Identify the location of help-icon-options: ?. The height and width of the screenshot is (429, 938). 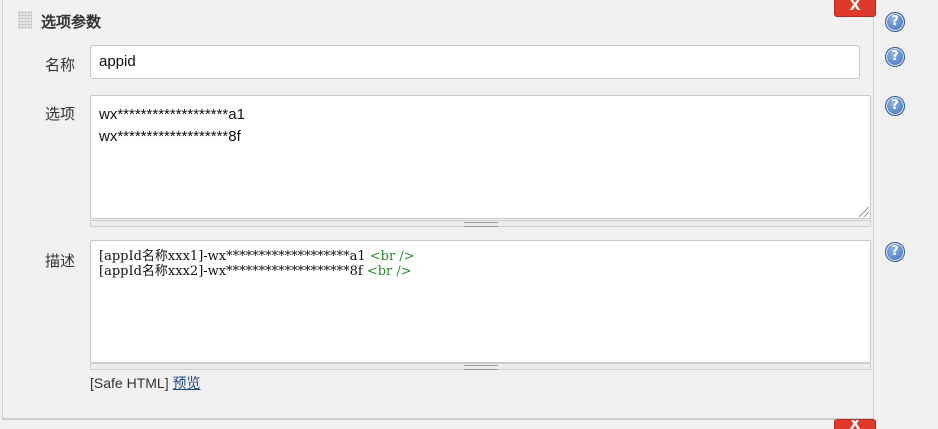
(895, 106).